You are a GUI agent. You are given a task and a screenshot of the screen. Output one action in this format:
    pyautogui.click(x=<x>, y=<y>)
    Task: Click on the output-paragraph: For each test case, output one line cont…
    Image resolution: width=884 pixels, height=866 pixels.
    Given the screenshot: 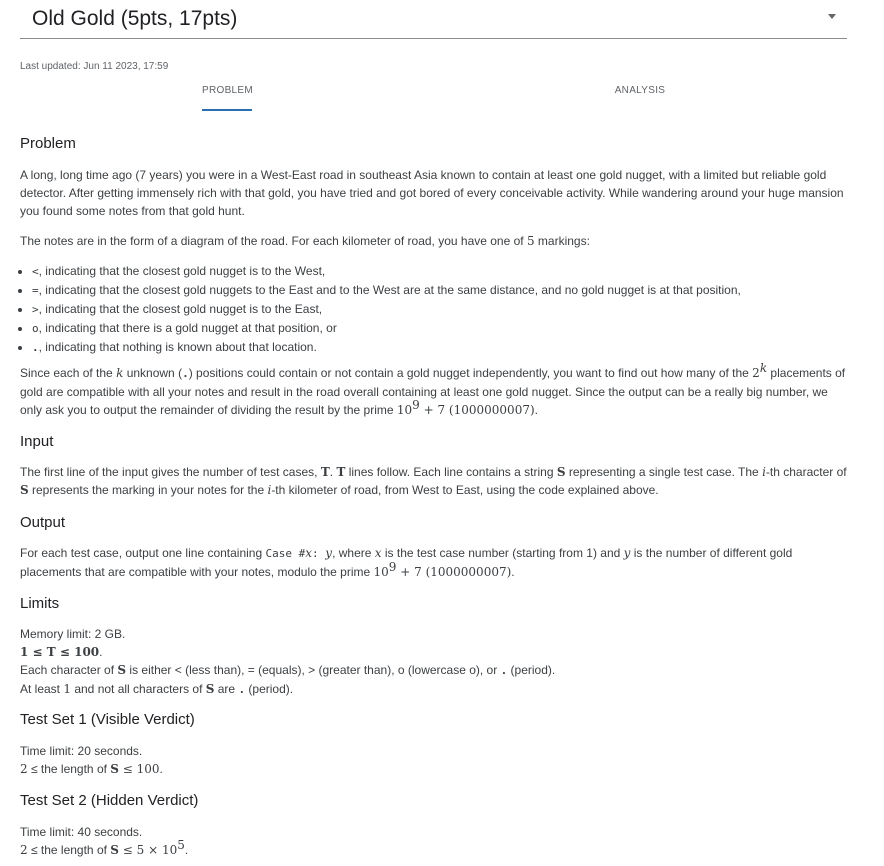 What is the action you would take?
    pyautogui.click(x=406, y=562)
    